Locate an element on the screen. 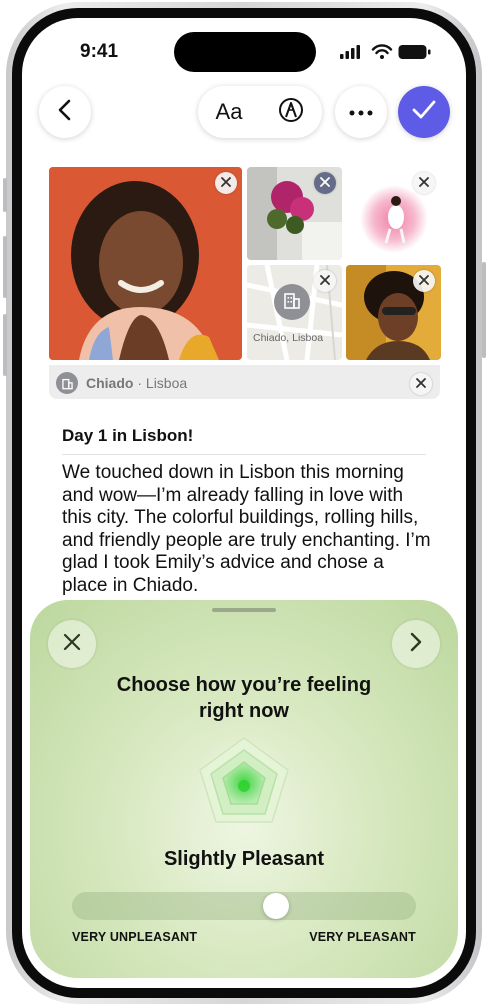  location-text: Chiado · Lisboa is located at coordinates (136, 383).